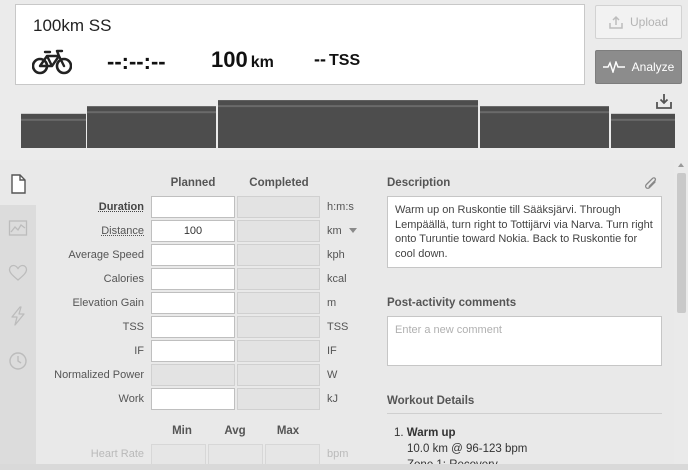 This screenshot has height=470, width=688. I want to click on comment-input: Enter a new comment, so click(524, 341).